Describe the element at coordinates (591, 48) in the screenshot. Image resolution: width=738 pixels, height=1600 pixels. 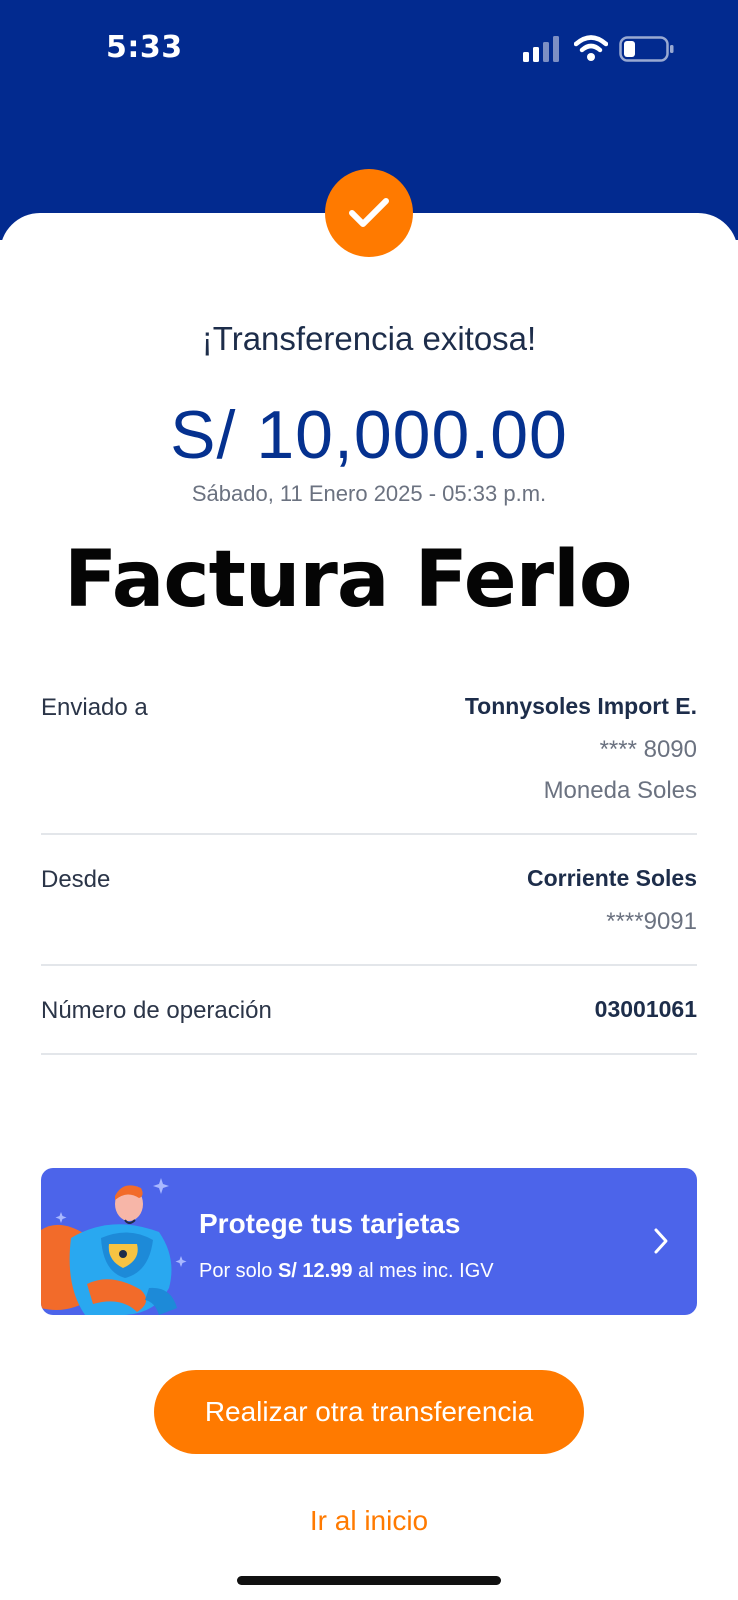
I see `wifi-icon` at that location.